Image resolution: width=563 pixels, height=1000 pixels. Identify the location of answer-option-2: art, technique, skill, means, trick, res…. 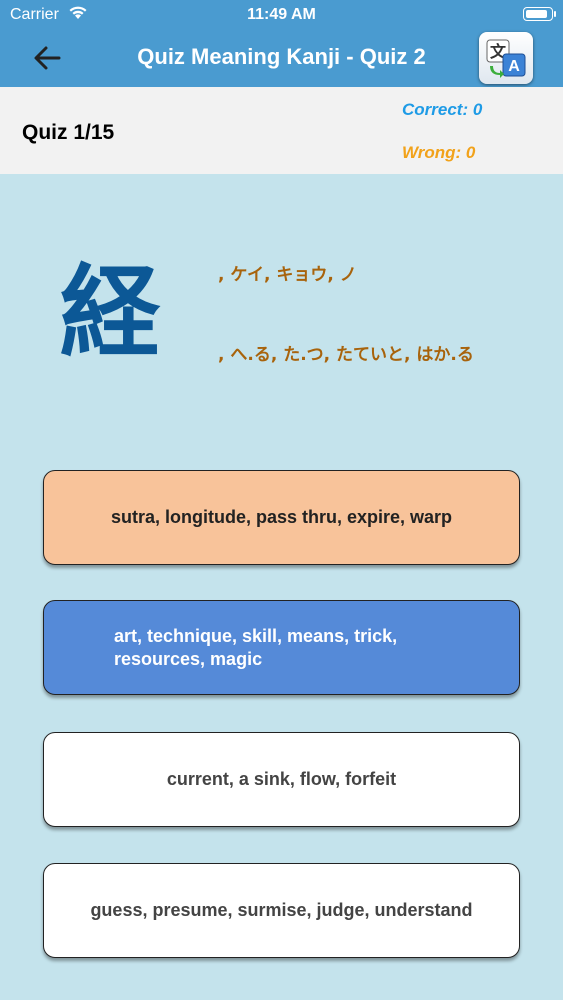
(281, 647).